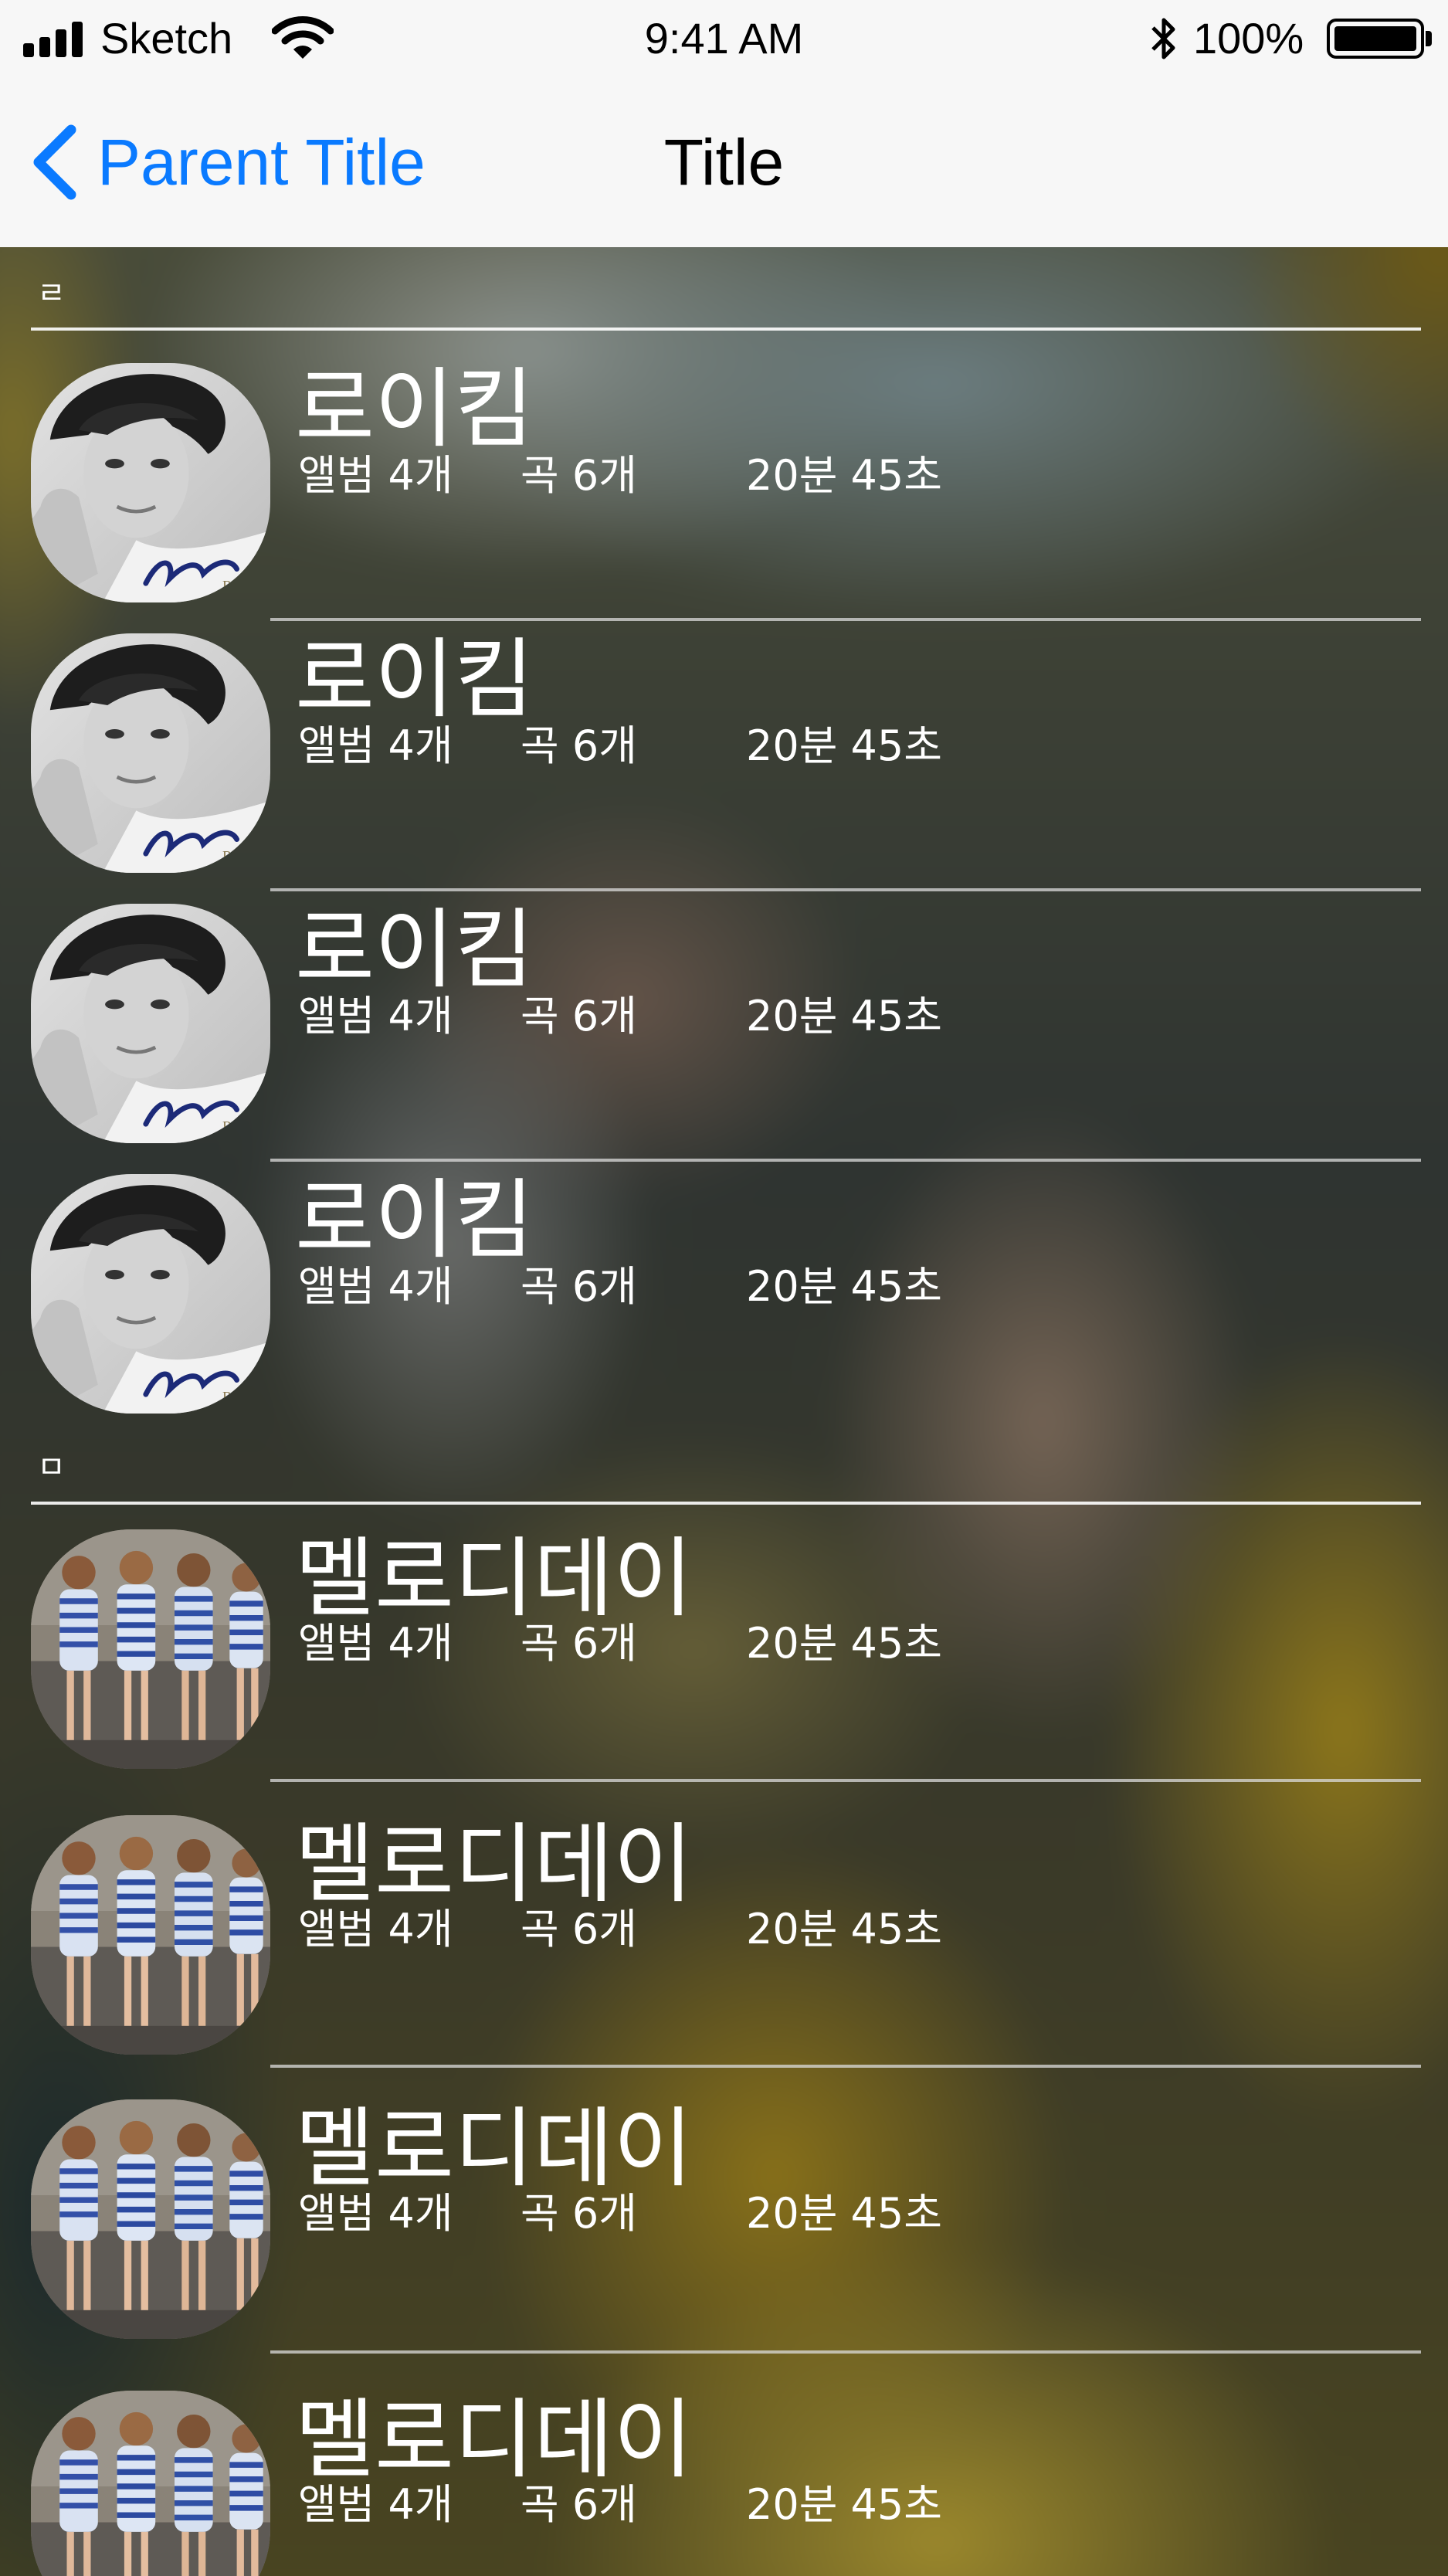  Describe the element at coordinates (724, 38) in the screenshot. I see `status-bar: Sketch 9:41 AM 100%` at that location.